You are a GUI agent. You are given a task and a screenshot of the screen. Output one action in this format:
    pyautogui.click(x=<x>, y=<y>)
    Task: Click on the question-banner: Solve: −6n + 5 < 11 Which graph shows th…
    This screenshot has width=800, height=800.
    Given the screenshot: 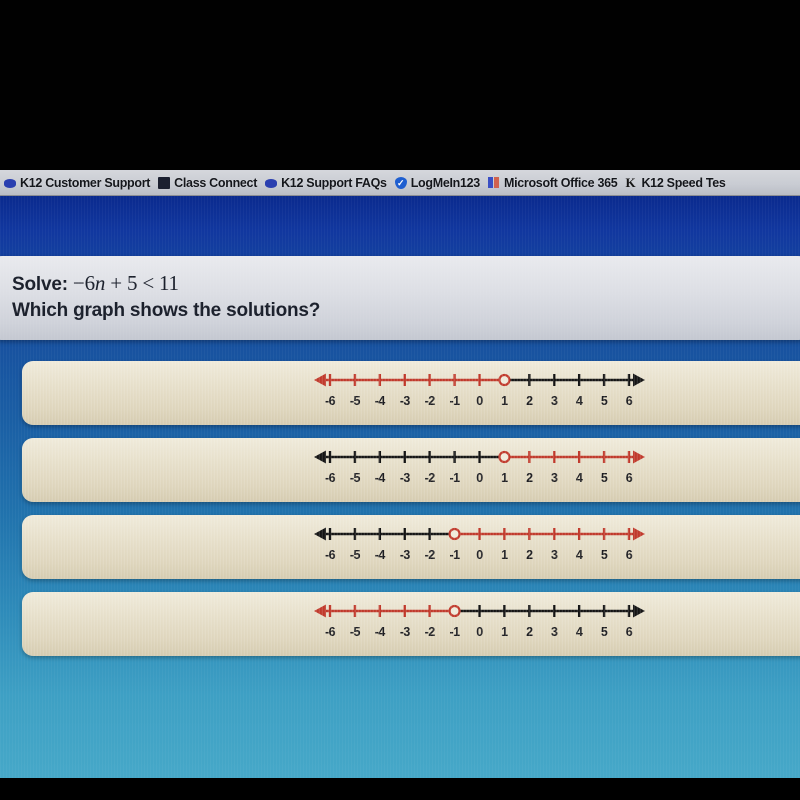 What is the action you would take?
    pyautogui.click(x=400, y=298)
    